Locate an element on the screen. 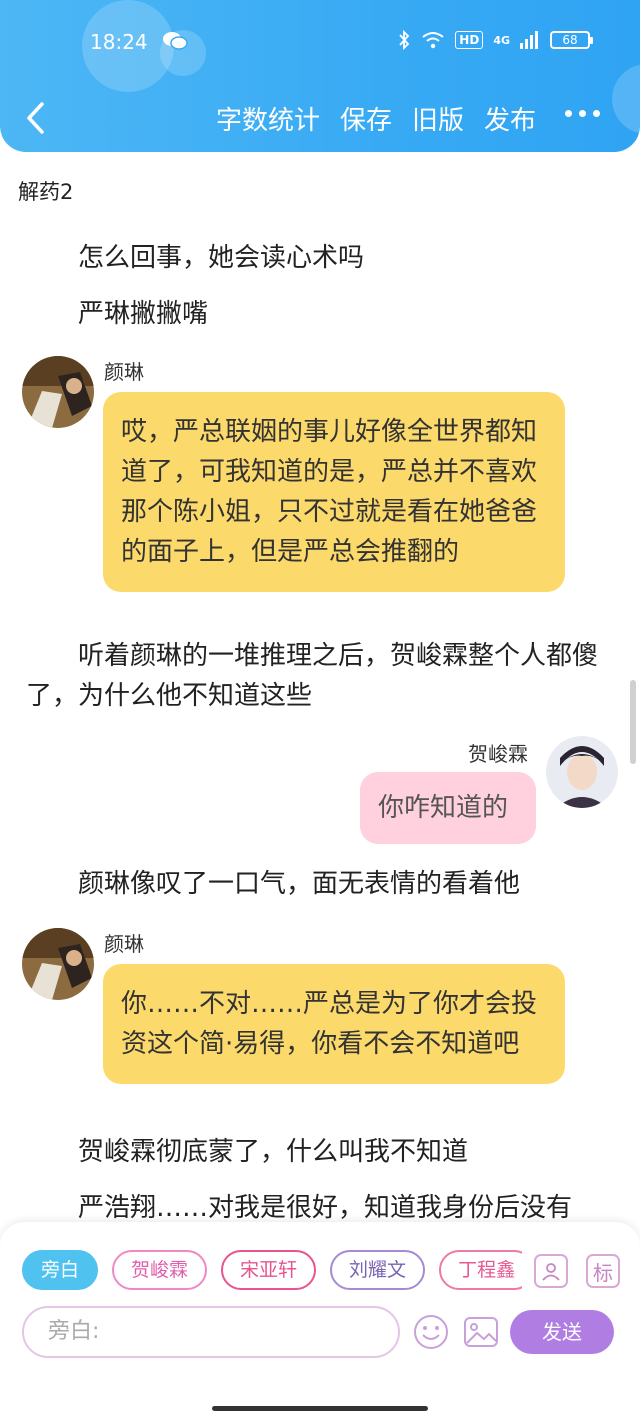  role-chip-songyaxuan: 宋亚轩 is located at coordinates (269, 1270).